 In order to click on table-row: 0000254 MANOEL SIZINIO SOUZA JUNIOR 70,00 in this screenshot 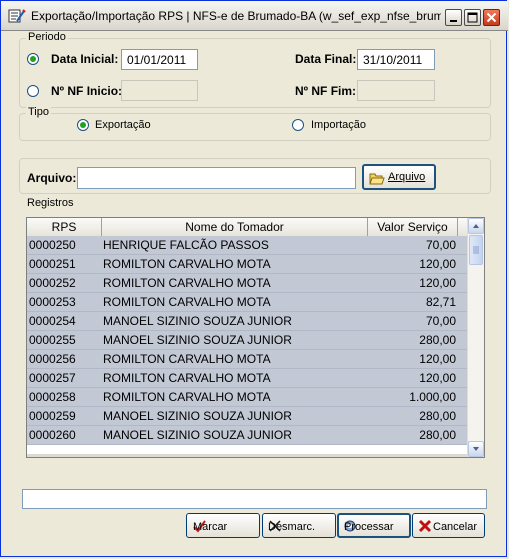, I will do `click(247, 321)`.